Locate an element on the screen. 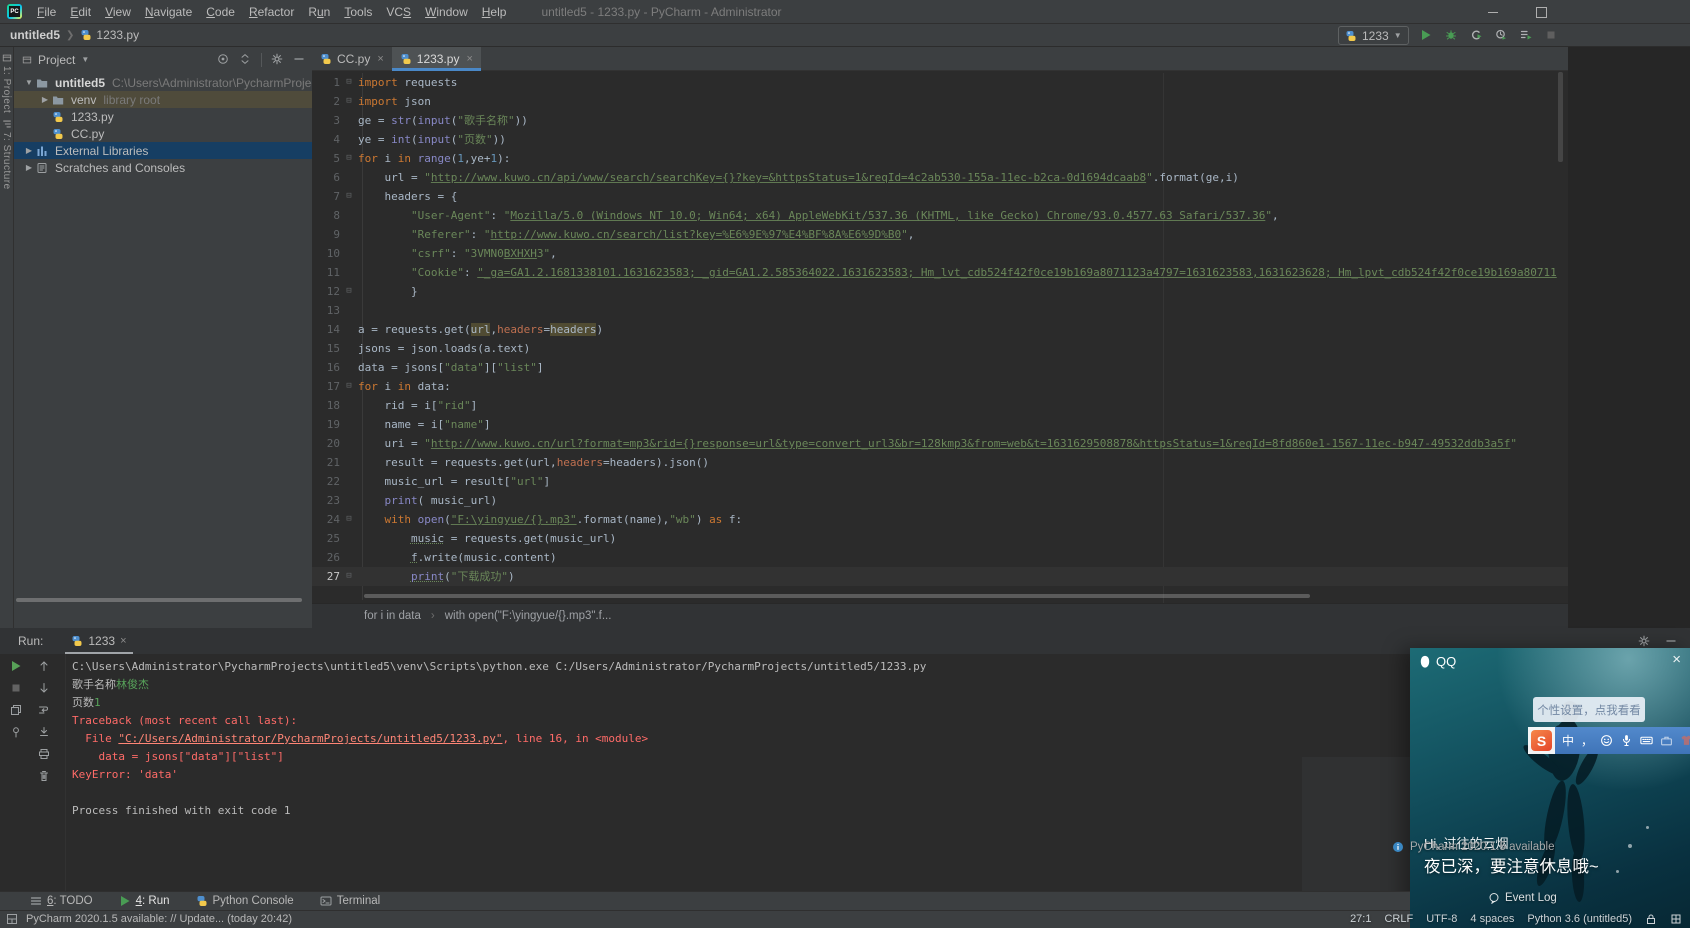 Image resolution: width=1690 pixels, height=928 pixels. ime-shirt-icon is located at coordinates (1685, 740).